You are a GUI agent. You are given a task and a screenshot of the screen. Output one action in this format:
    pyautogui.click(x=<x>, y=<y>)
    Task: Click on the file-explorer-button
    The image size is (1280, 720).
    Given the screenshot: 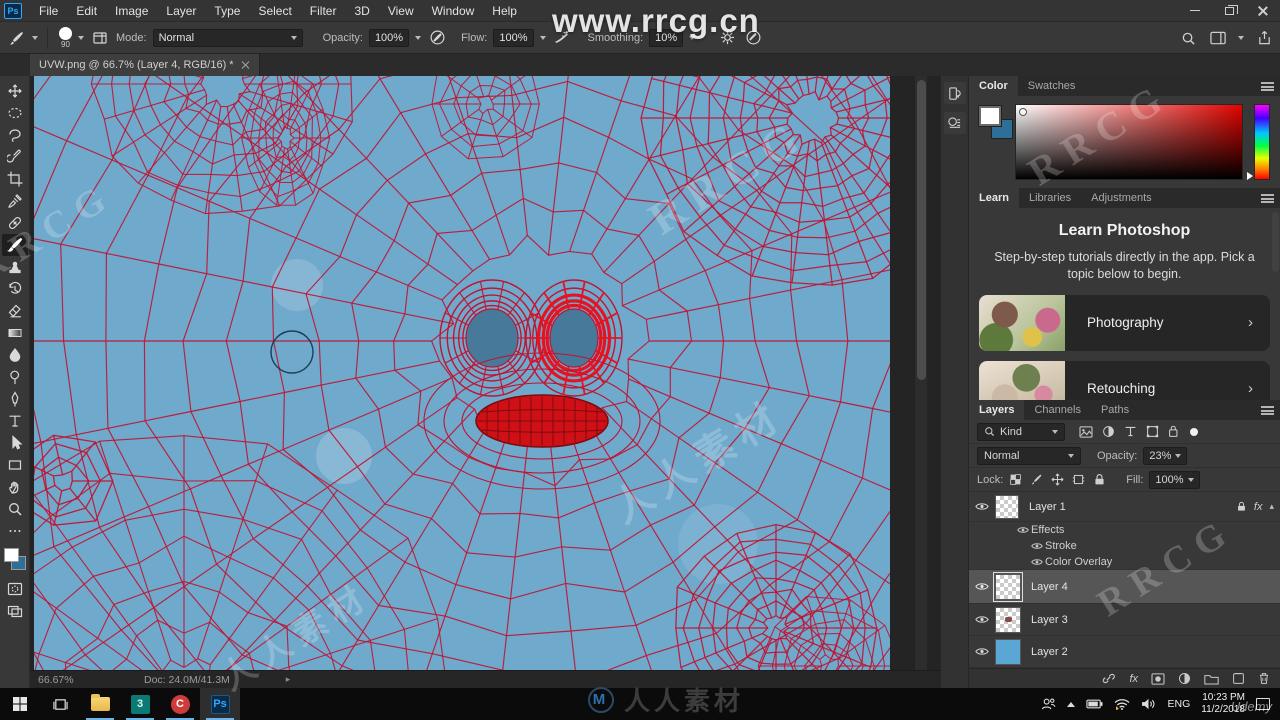 What is the action you would take?
    pyautogui.click(x=100, y=704)
    